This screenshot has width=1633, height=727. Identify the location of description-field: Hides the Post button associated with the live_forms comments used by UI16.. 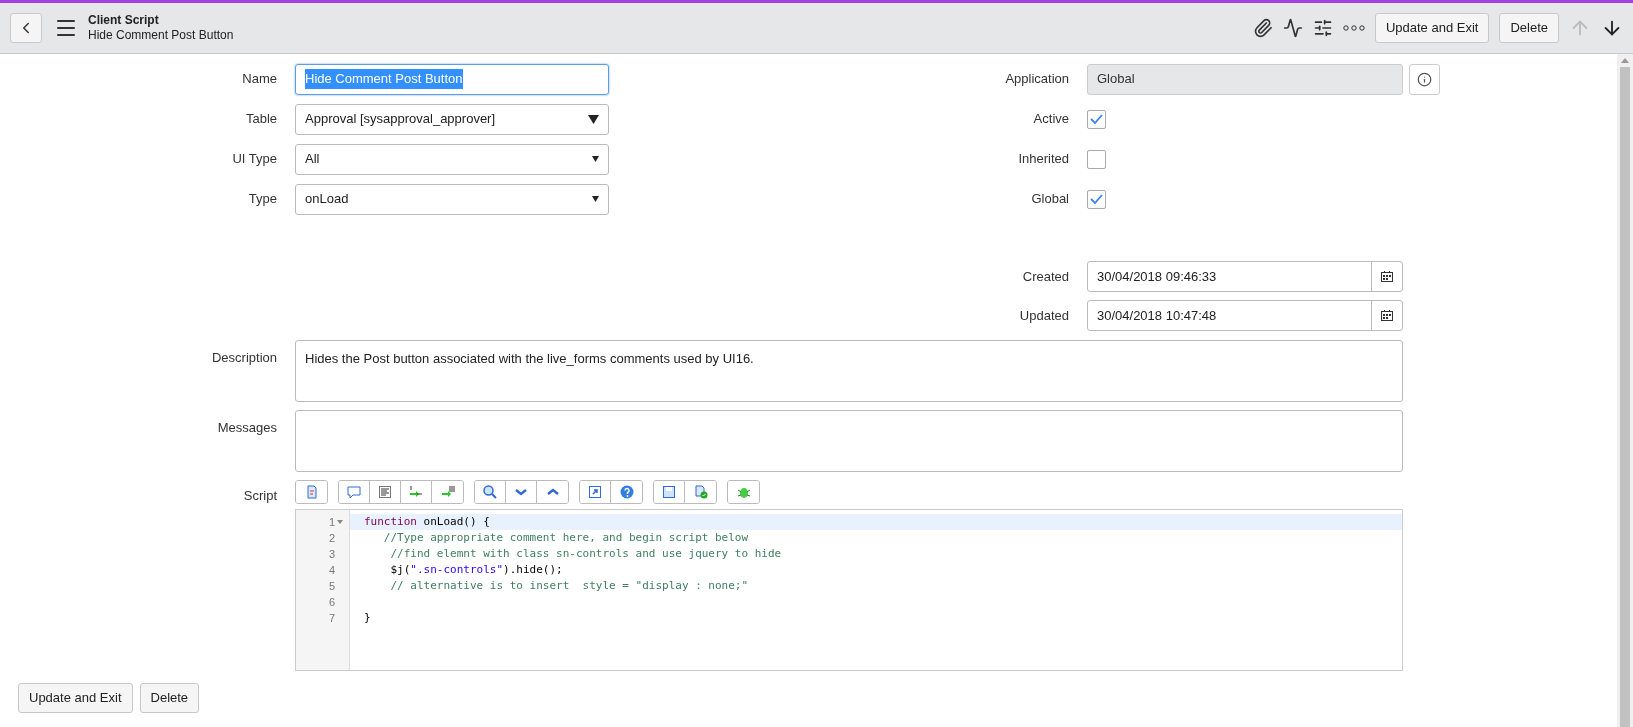
(849, 371).